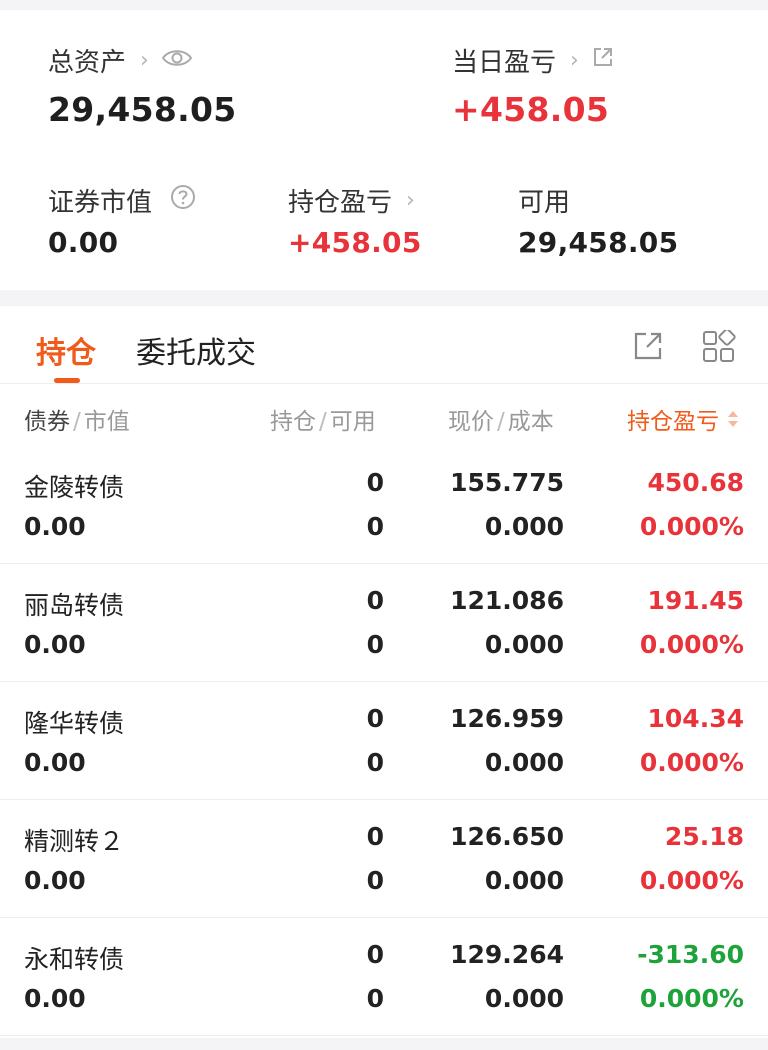 The height and width of the screenshot is (1050, 768). What do you see at coordinates (531, 109) in the screenshot?
I see `daily-pnl-value: +458.05` at bounding box center [531, 109].